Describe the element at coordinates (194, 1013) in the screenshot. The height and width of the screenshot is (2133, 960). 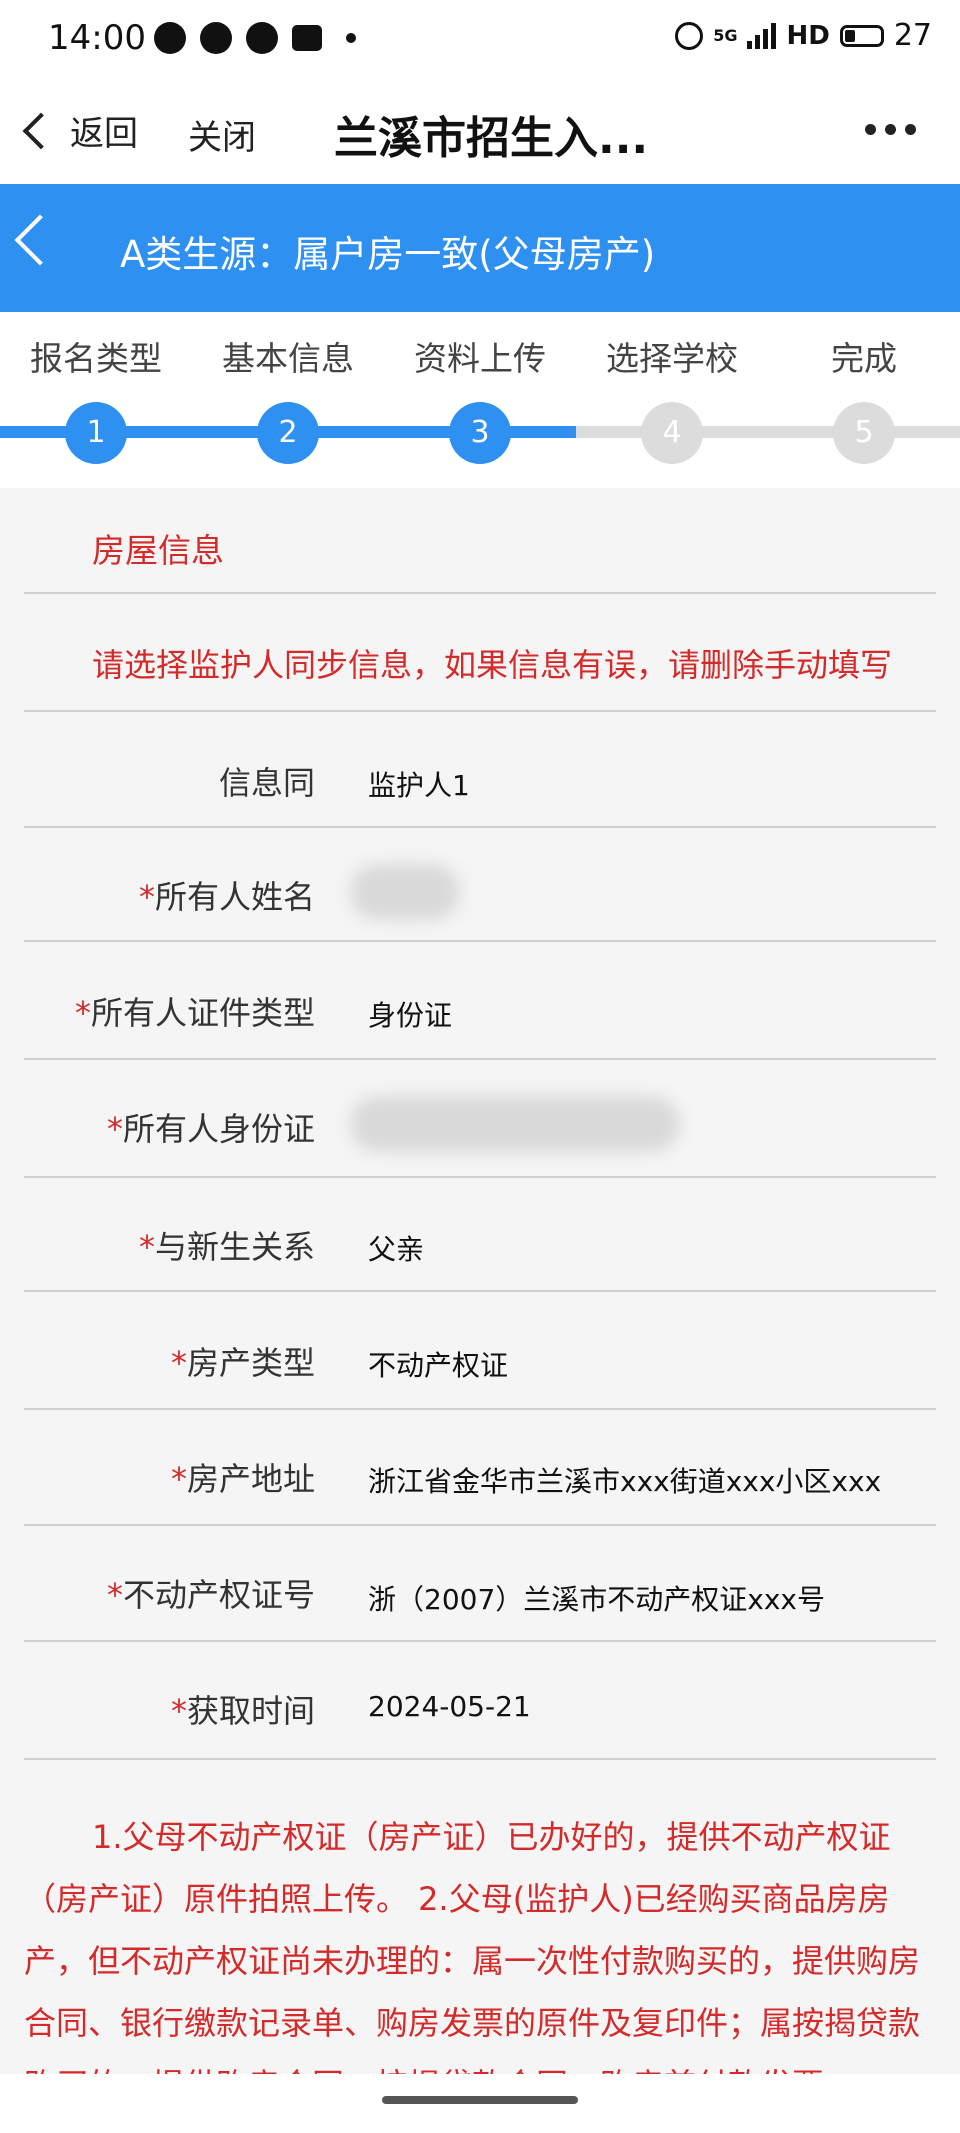
I see `field-label-id-type: *所有人证件类型` at that location.